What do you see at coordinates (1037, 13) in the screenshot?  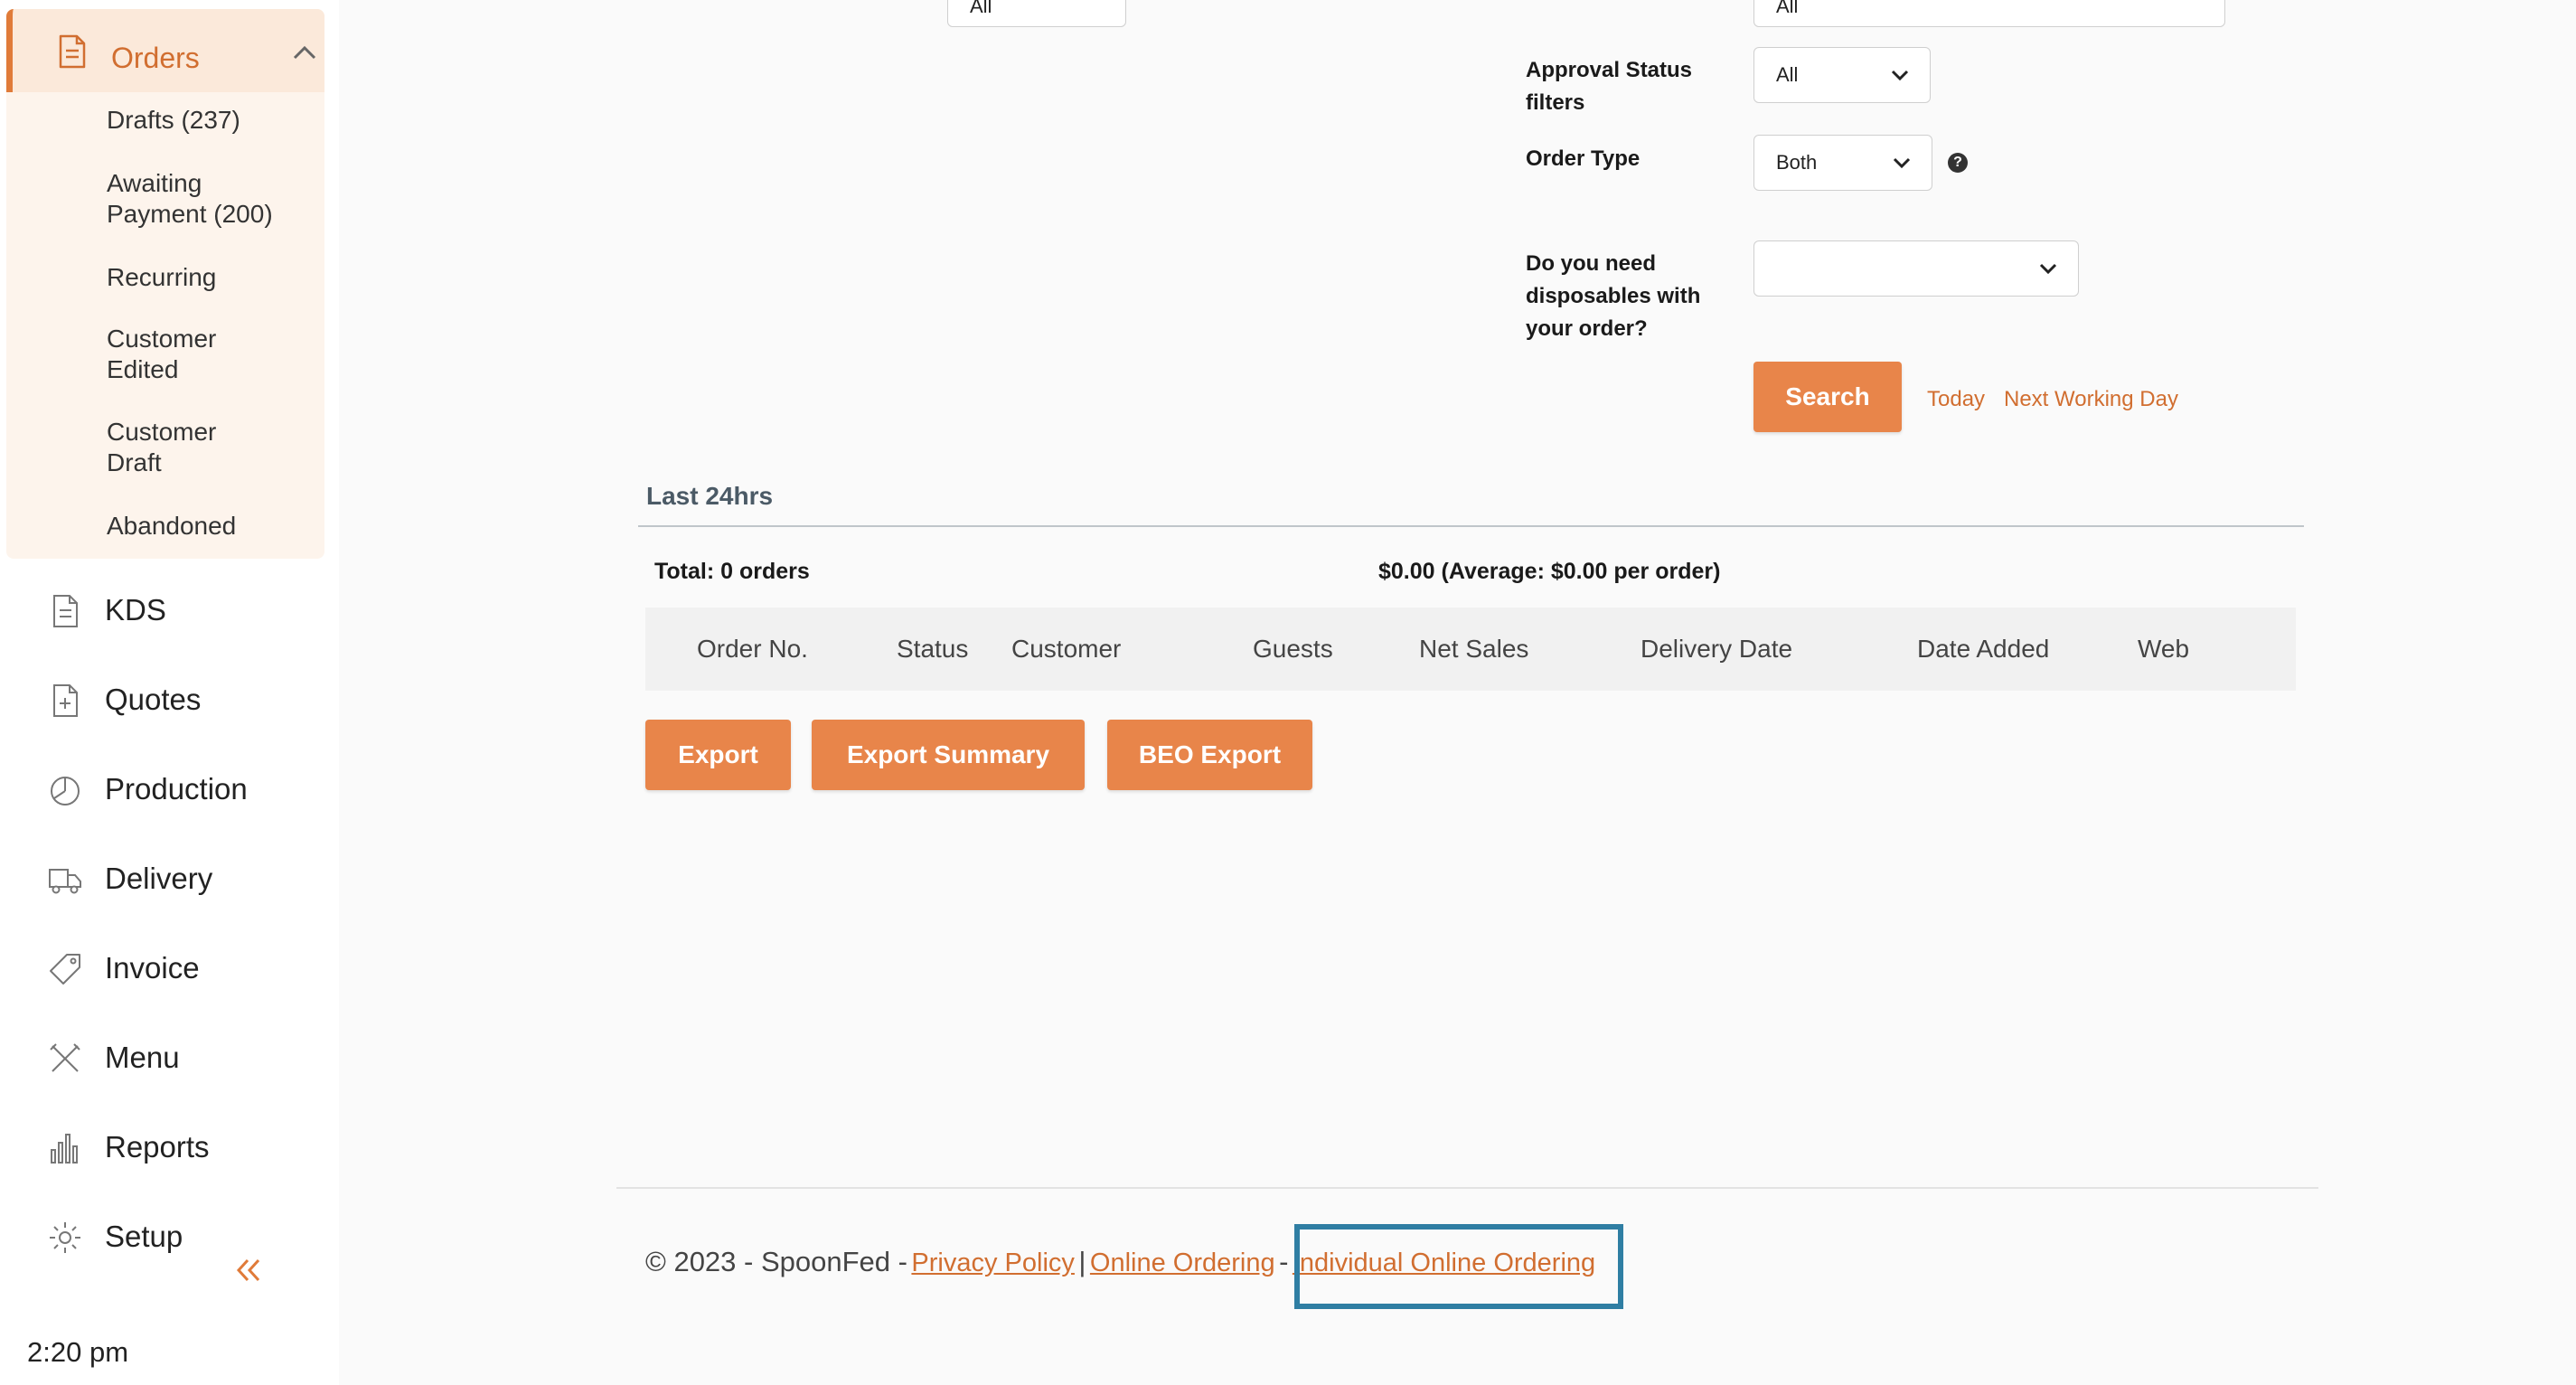 I see `top-filter-select-left: All` at bounding box center [1037, 13].